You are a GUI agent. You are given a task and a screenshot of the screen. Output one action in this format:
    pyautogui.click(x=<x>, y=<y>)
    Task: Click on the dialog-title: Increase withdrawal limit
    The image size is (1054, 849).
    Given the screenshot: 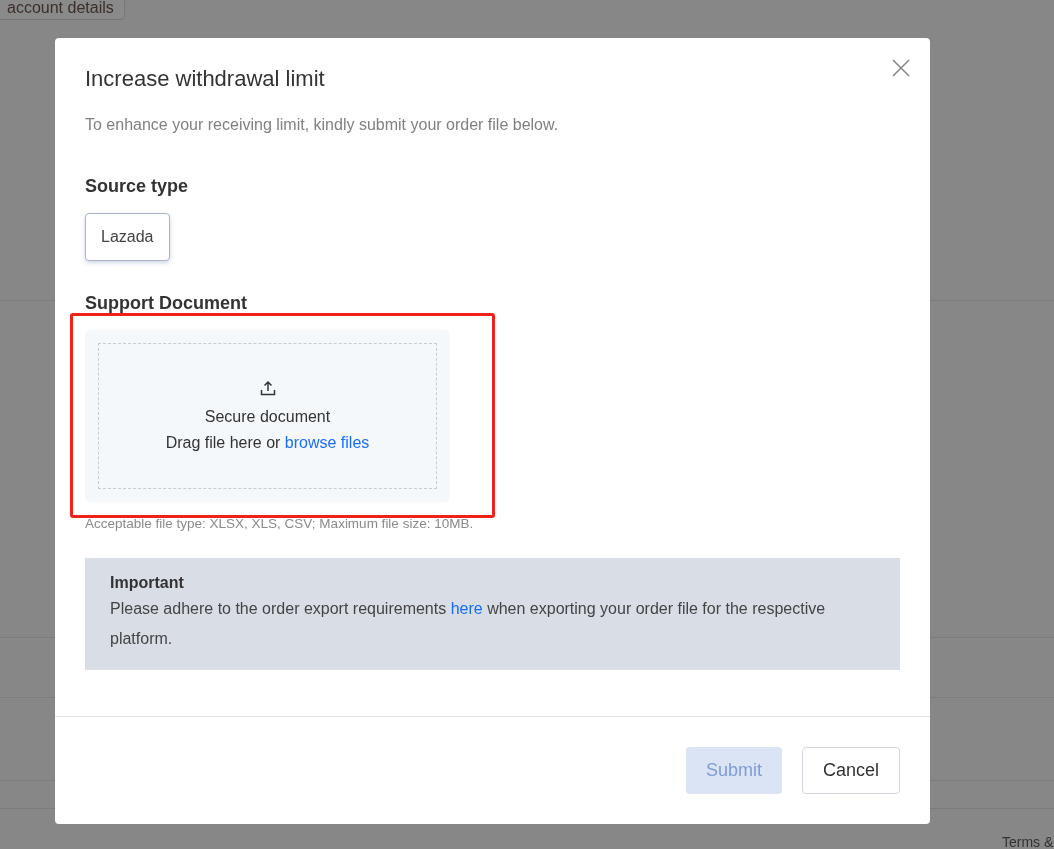 What is the action you would take?
    pyautogui.click(x=205, y=79)
    